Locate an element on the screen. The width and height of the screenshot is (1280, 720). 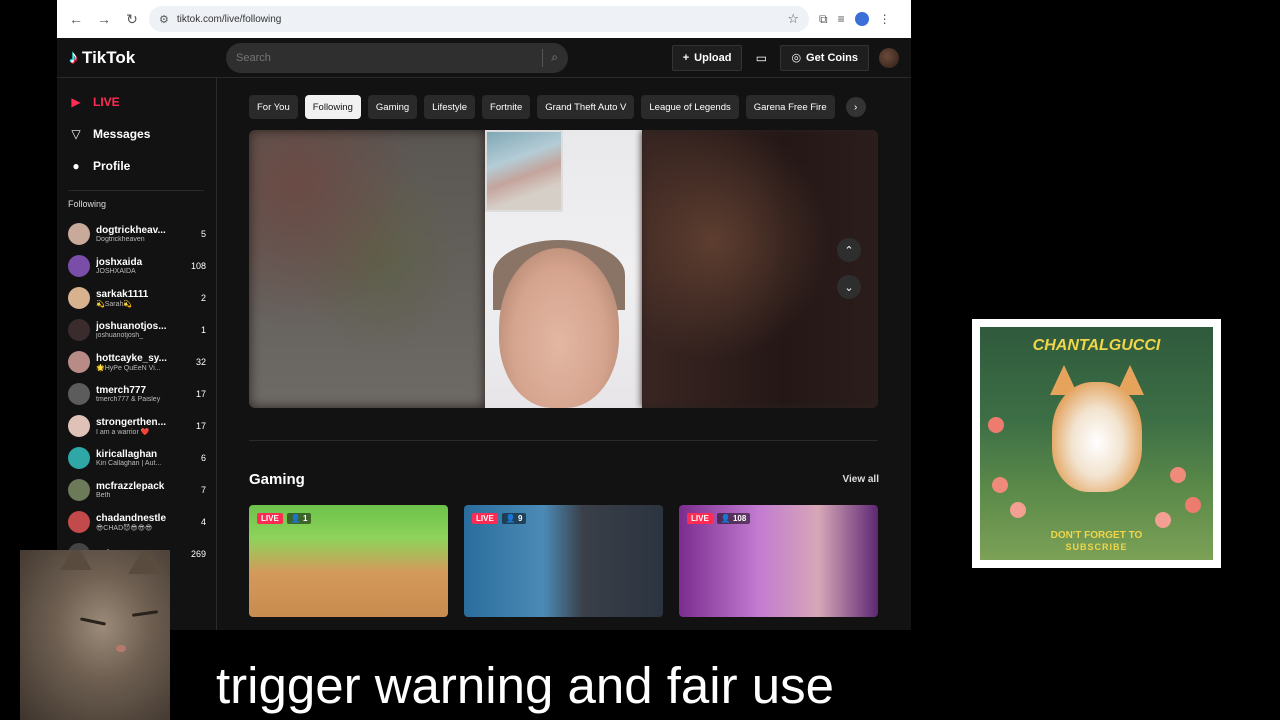
following-item: joshxaida JOSHXAIDA 108 is located at coordinates (142, 266).